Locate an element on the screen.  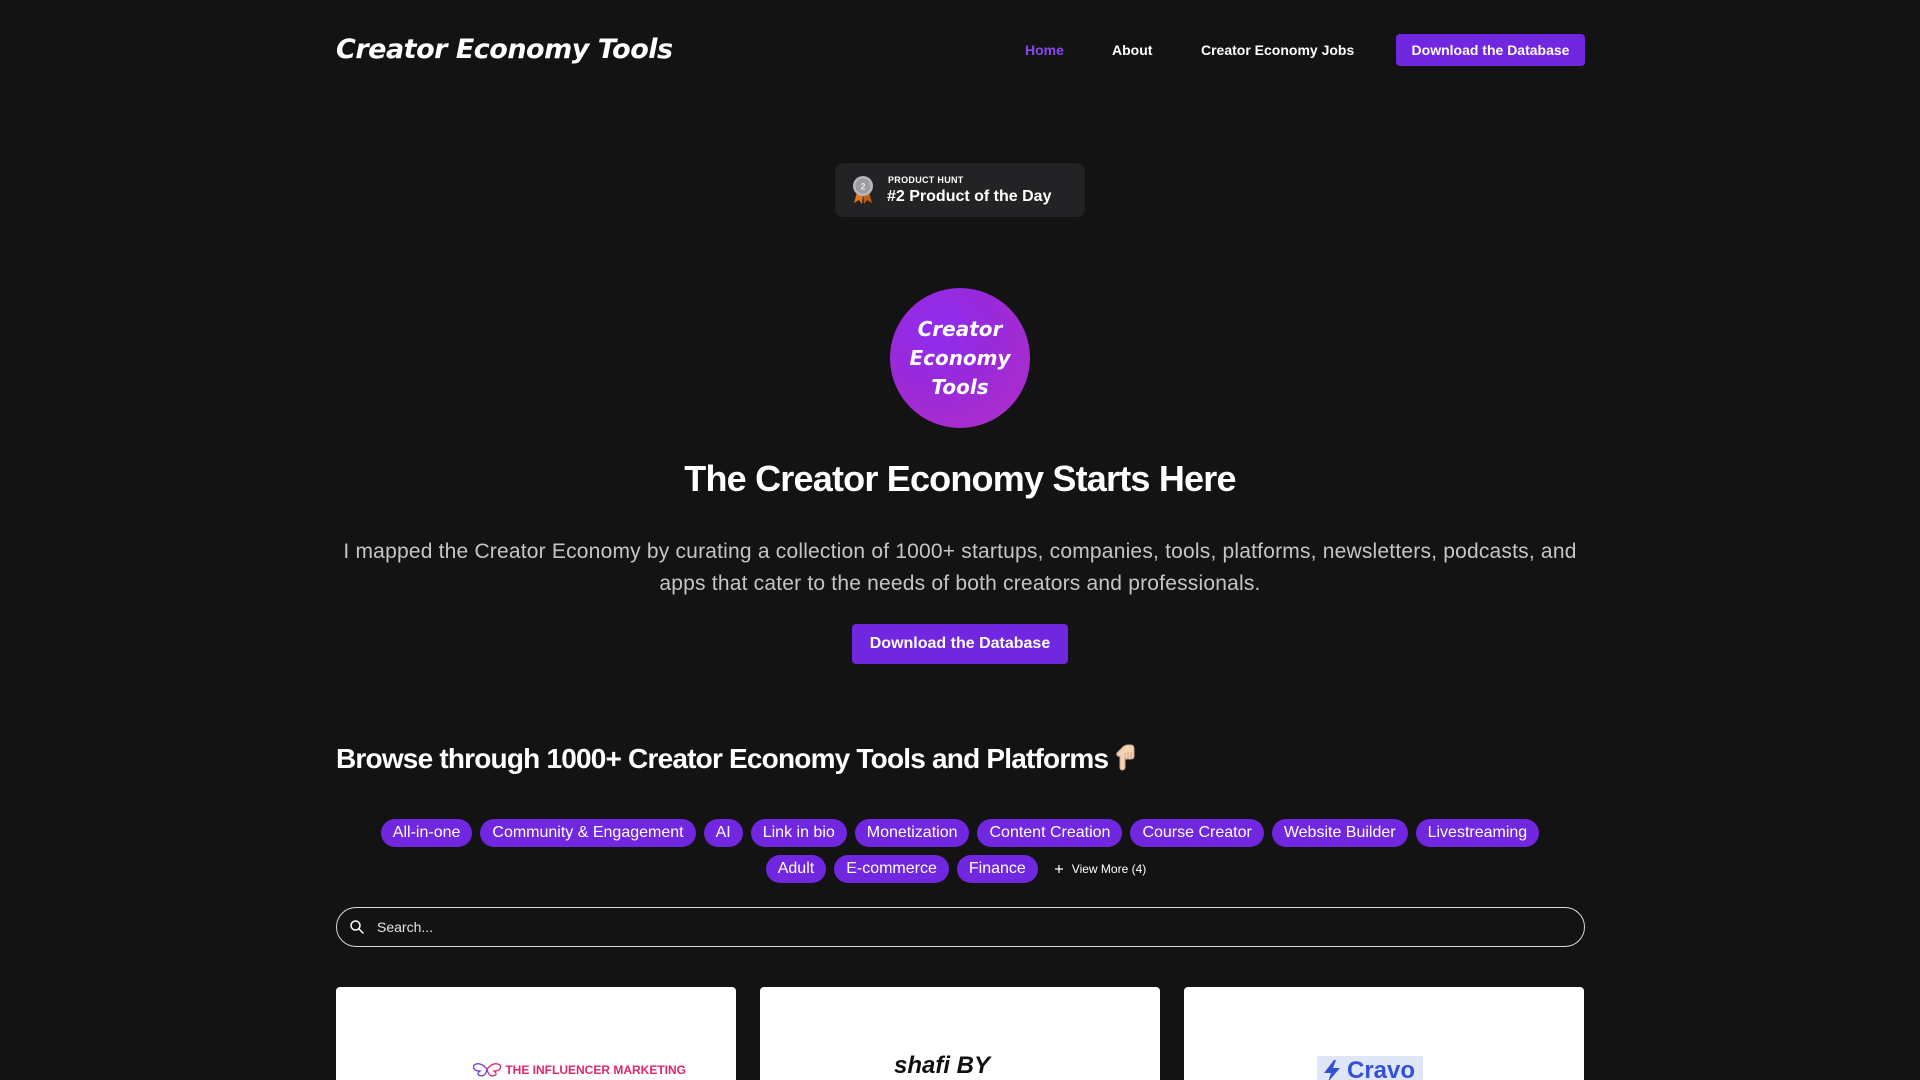
card-logo-influencer-marketing: THE INFLUENCER MARKETING is located at coordinates (579, 1069).